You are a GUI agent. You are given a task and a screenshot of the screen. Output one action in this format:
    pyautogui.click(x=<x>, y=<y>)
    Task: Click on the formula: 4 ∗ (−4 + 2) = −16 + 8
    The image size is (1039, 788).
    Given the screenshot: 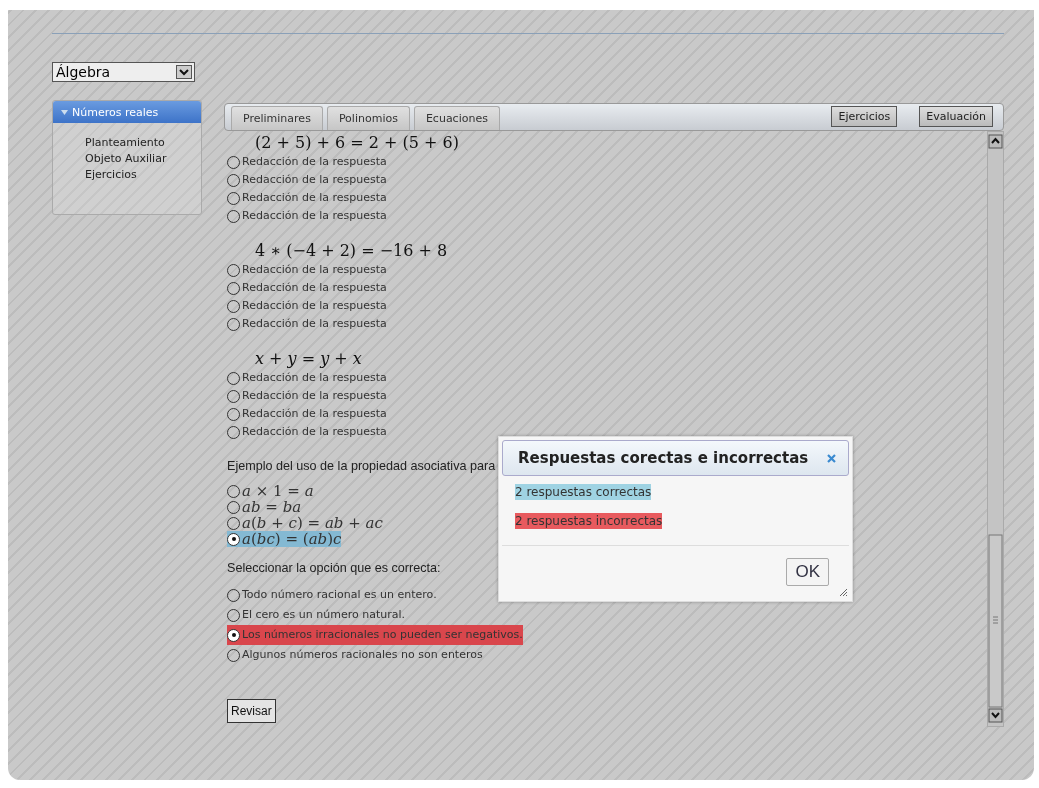 What is the action you would take?
    pyautogui.click(x=351, y=251)
    